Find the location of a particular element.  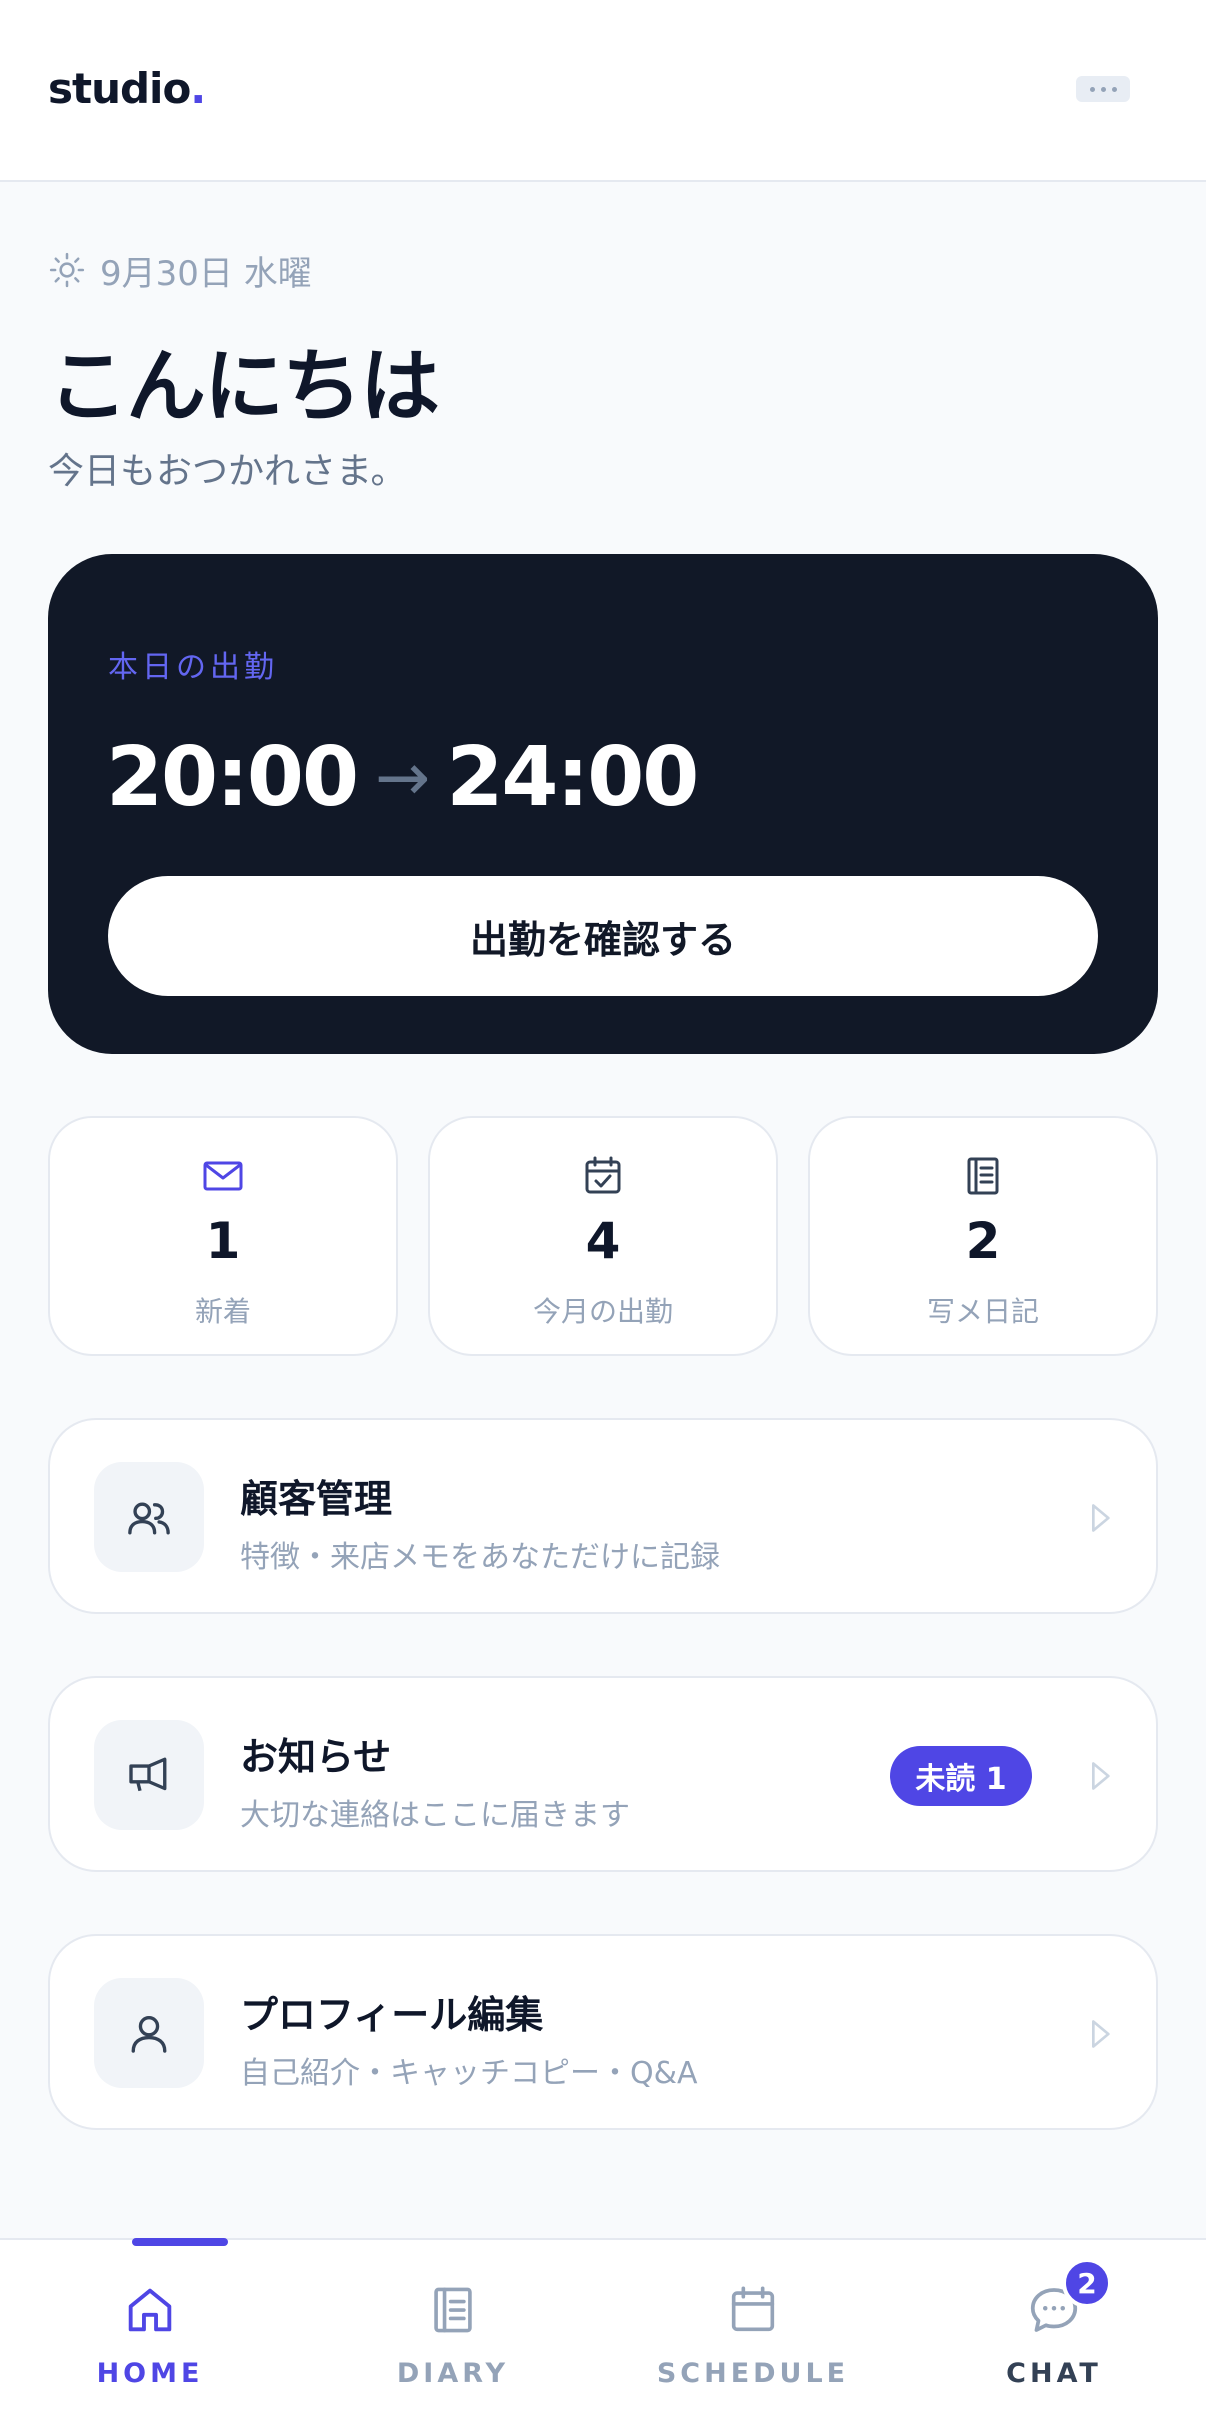

tab-home: HOME is located at coordinates (150, 2335).